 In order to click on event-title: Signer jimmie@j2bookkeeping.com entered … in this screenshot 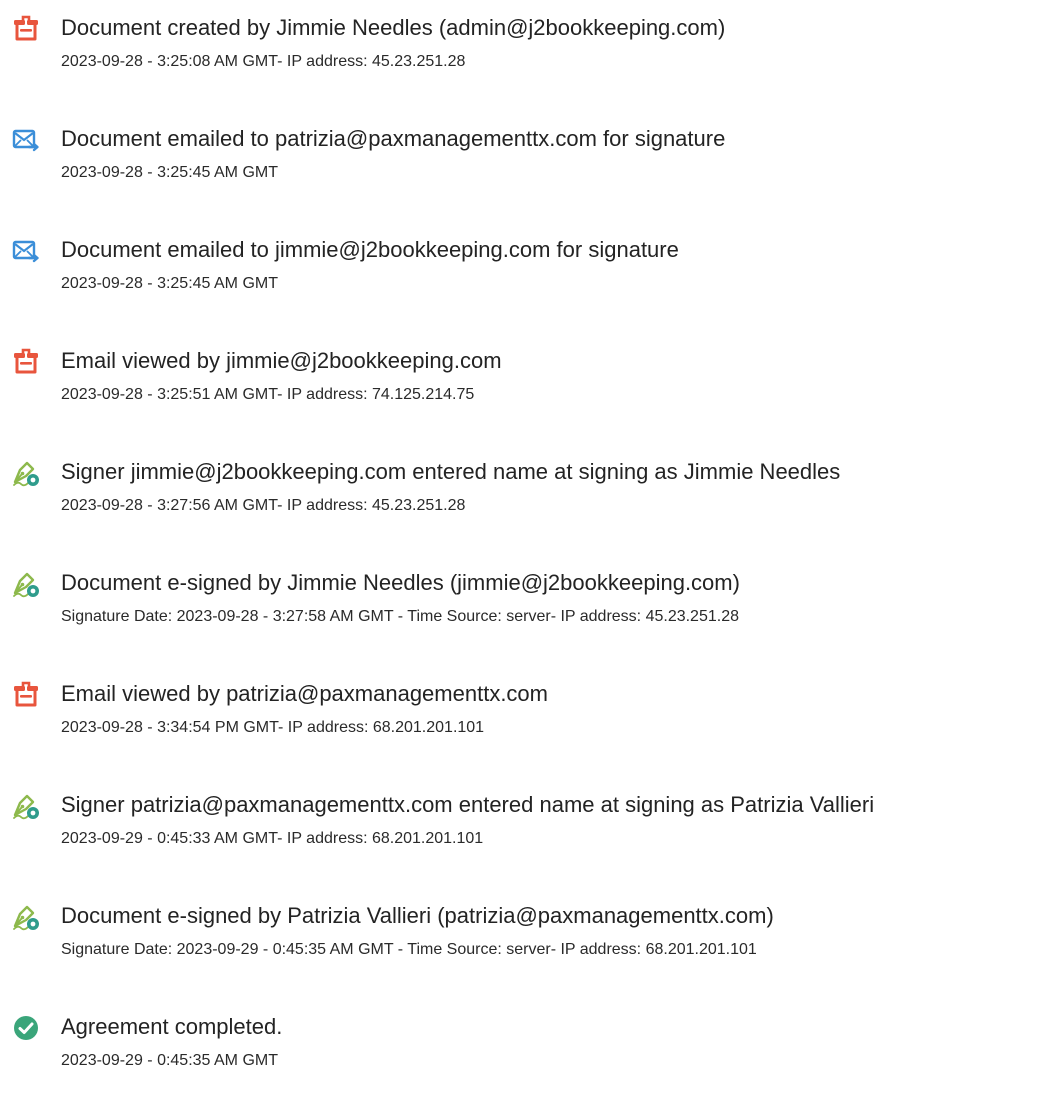, I will do `click(451, 471)`.